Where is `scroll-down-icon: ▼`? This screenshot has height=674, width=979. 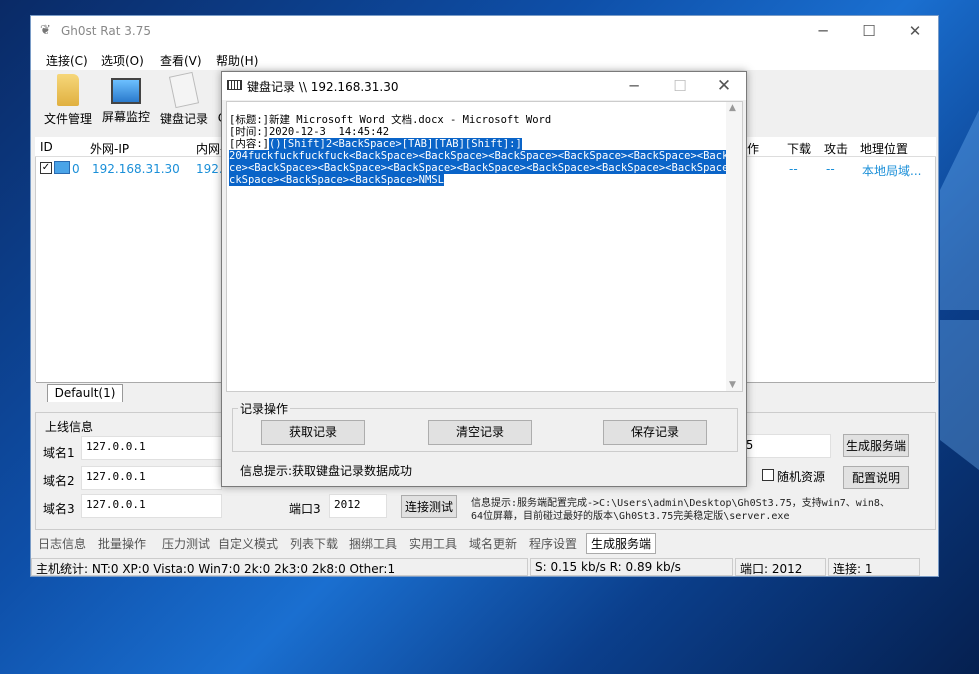
scroll-down-icon: ▼ is located at coordinates (732, 385).